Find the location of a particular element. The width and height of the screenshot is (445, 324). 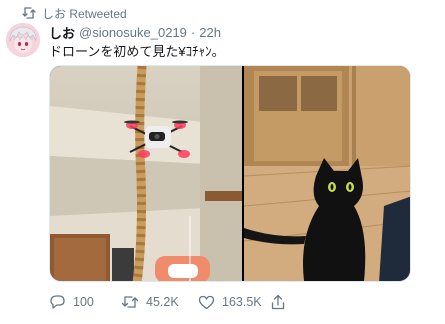

heart-icon is located at coordinates (206, 302).